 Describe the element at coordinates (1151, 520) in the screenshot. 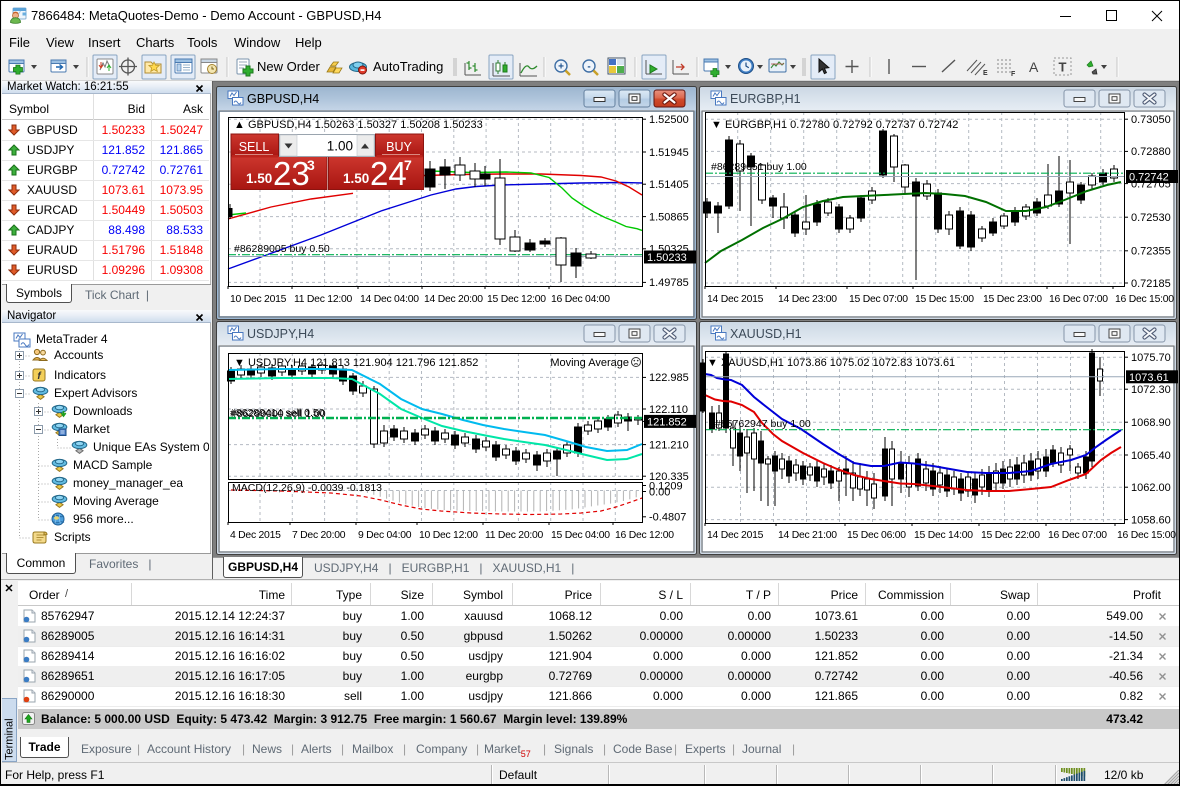

I see `svg-text: 1058.60` at that location.